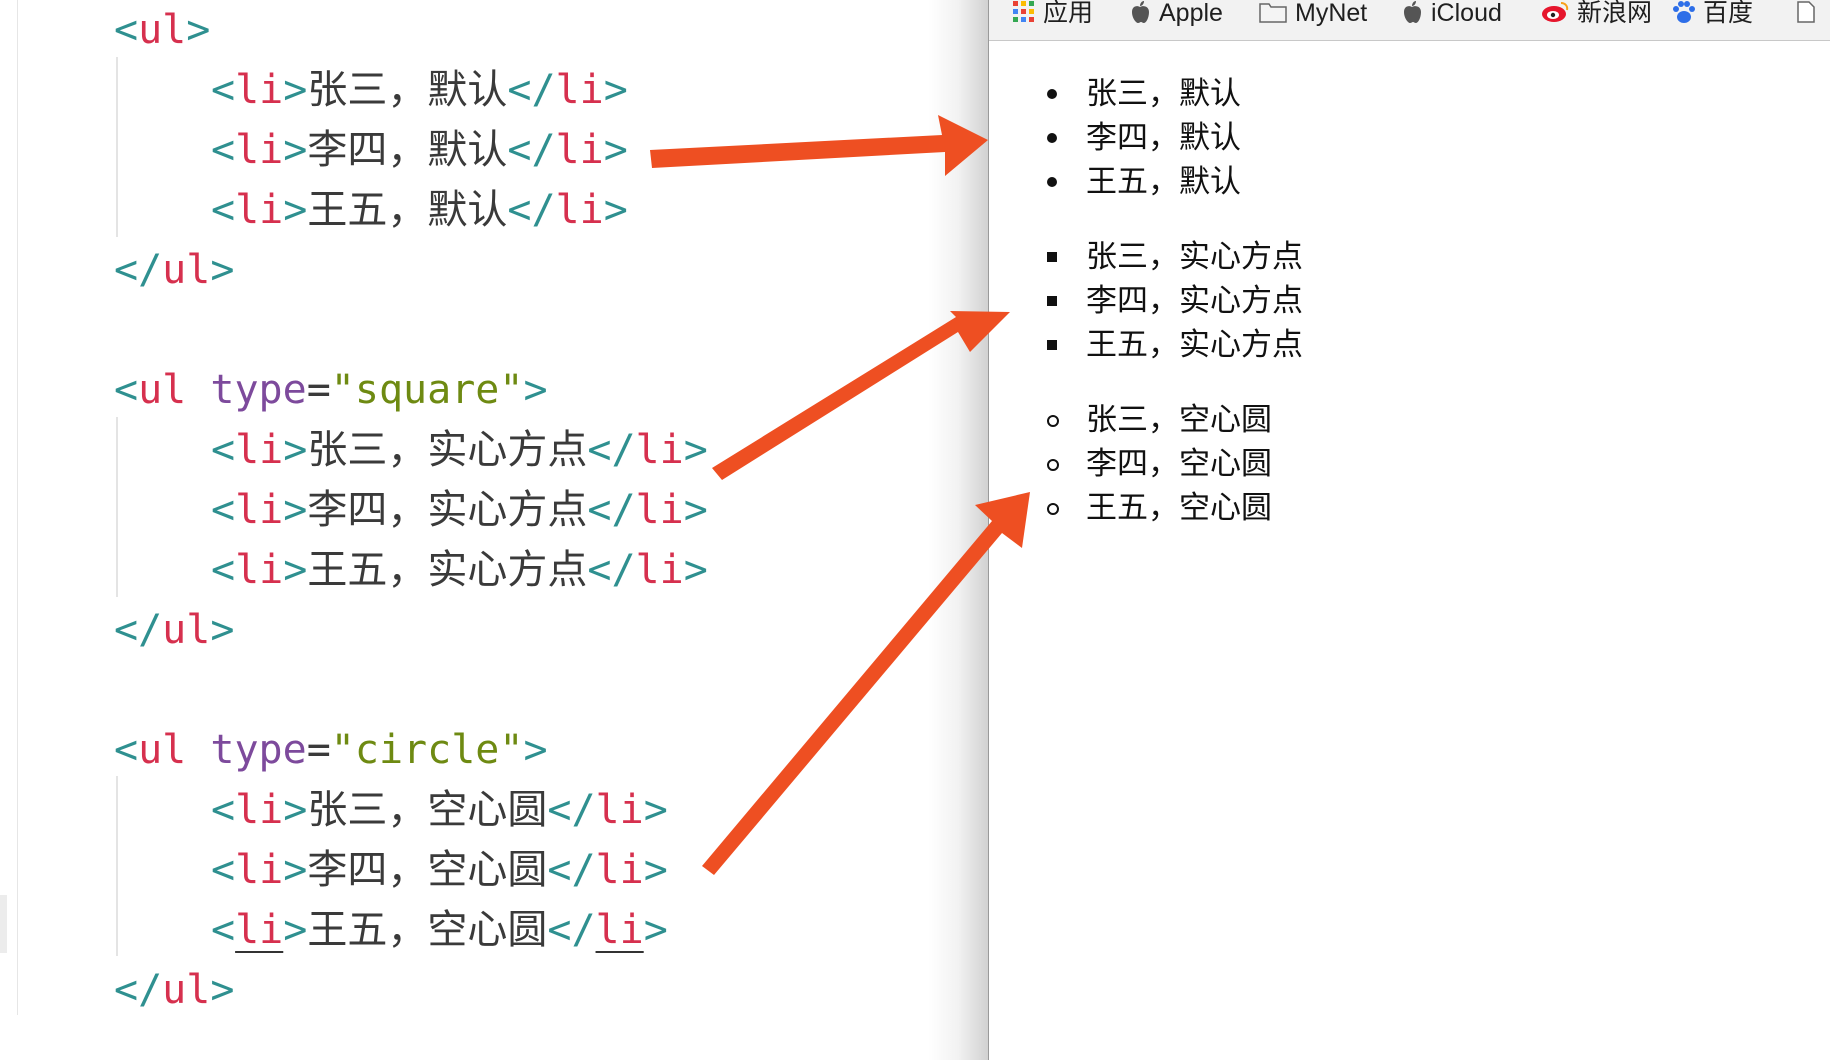  What do you see at coordinates (427, 930) in the screenshot?
I see `li-text: 王五，空心圆` at bounding box center [427, 930].